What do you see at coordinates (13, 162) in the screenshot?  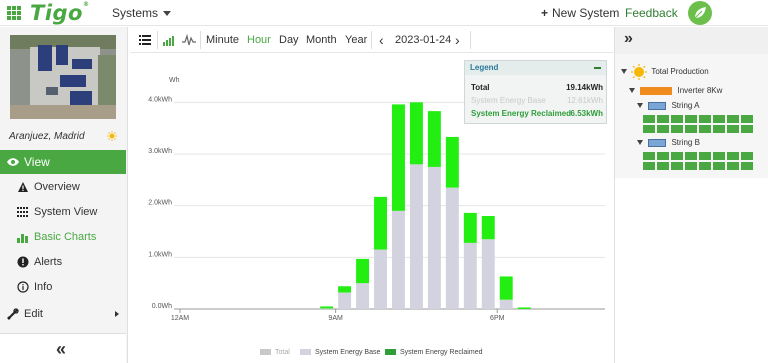 I see `eye-icon` at bounding box center [13, 162].